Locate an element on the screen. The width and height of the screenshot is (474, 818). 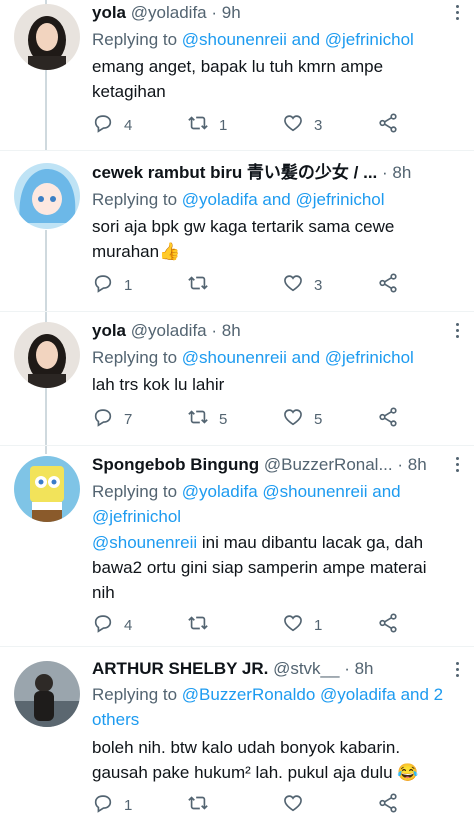
replying-to-users: @BuzzerRonaldo @yoladifa and 2 is located at coordinates (312, 694).